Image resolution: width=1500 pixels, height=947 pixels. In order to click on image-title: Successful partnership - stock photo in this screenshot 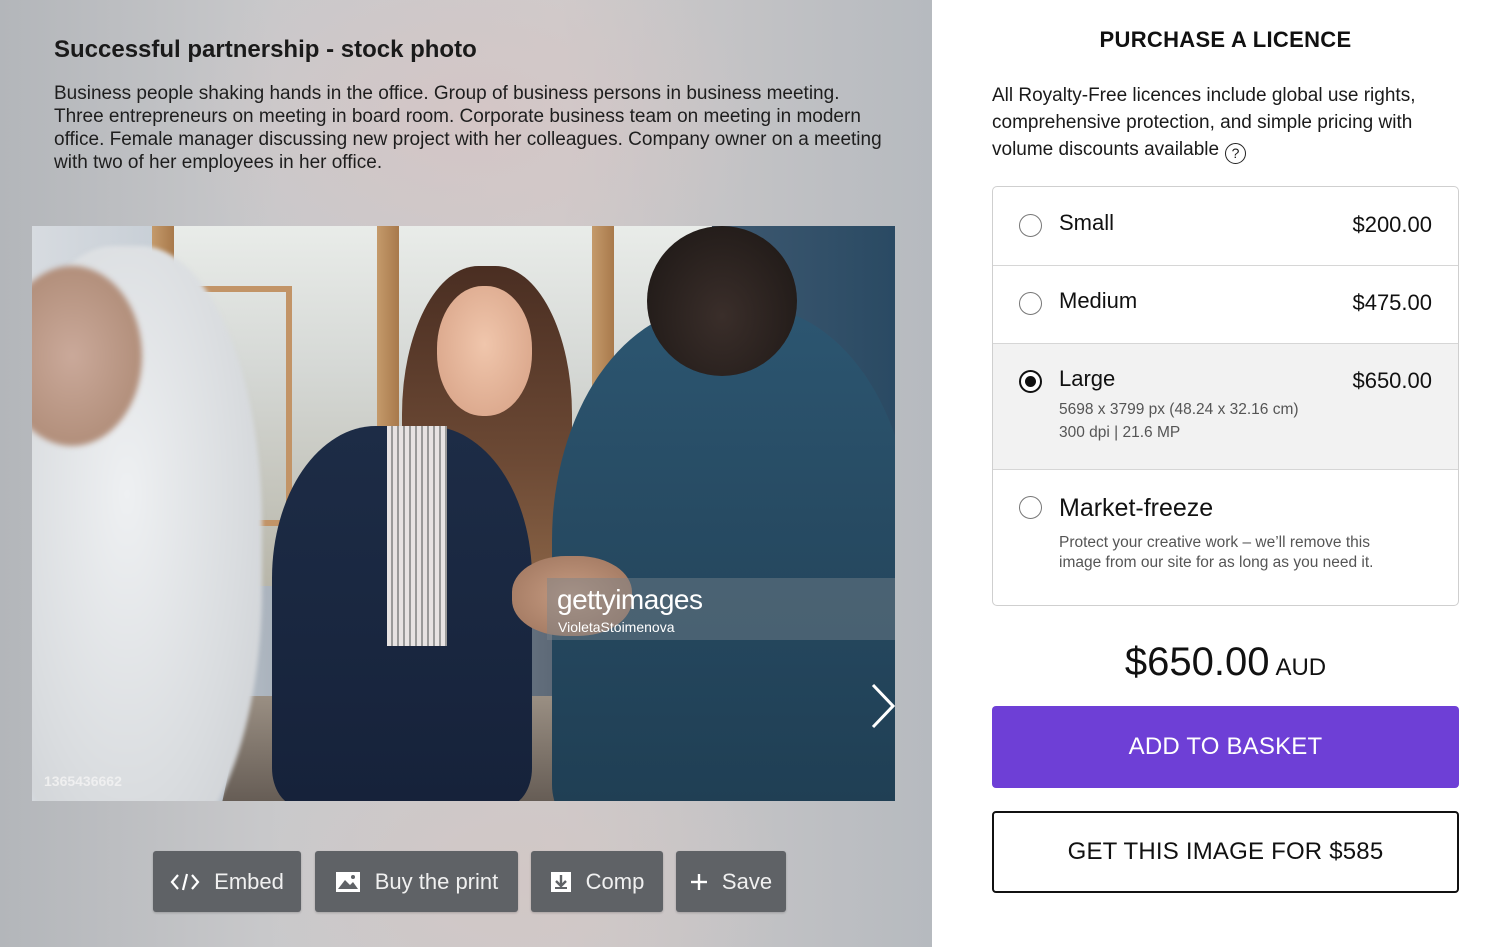, I will do `click(265, 49)`.